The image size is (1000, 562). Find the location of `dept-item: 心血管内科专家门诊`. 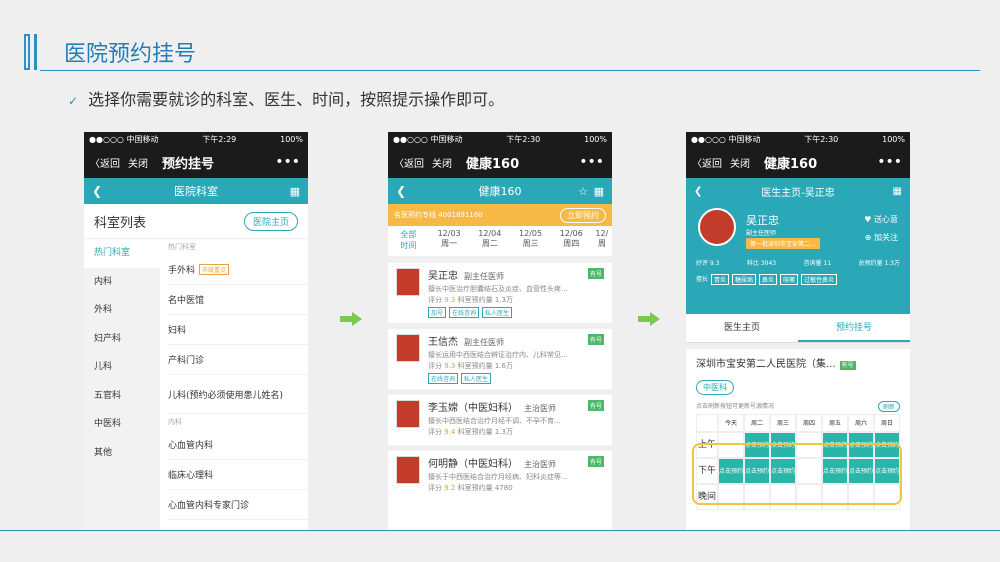

dept-item: 心血管内科专家门诊 is located at coordinates (238, 505).